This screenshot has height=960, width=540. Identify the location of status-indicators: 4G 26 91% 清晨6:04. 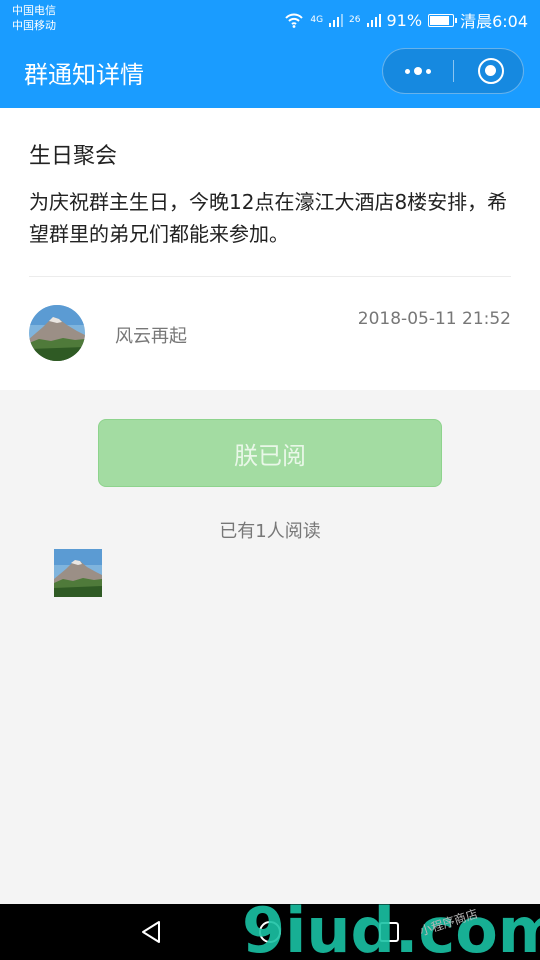
(406, 20).